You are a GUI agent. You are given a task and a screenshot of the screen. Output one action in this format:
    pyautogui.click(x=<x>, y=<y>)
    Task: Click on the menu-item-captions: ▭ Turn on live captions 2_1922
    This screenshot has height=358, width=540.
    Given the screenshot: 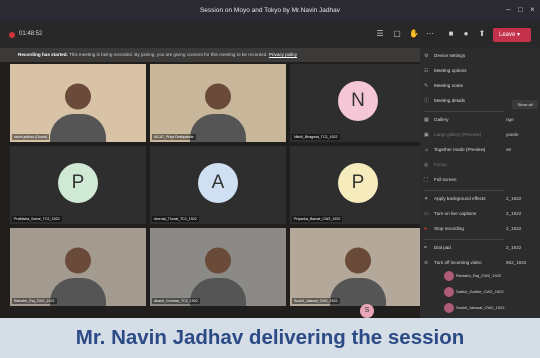 What is the action you would take?
    pyautogui.click(x=480, y=214)
    